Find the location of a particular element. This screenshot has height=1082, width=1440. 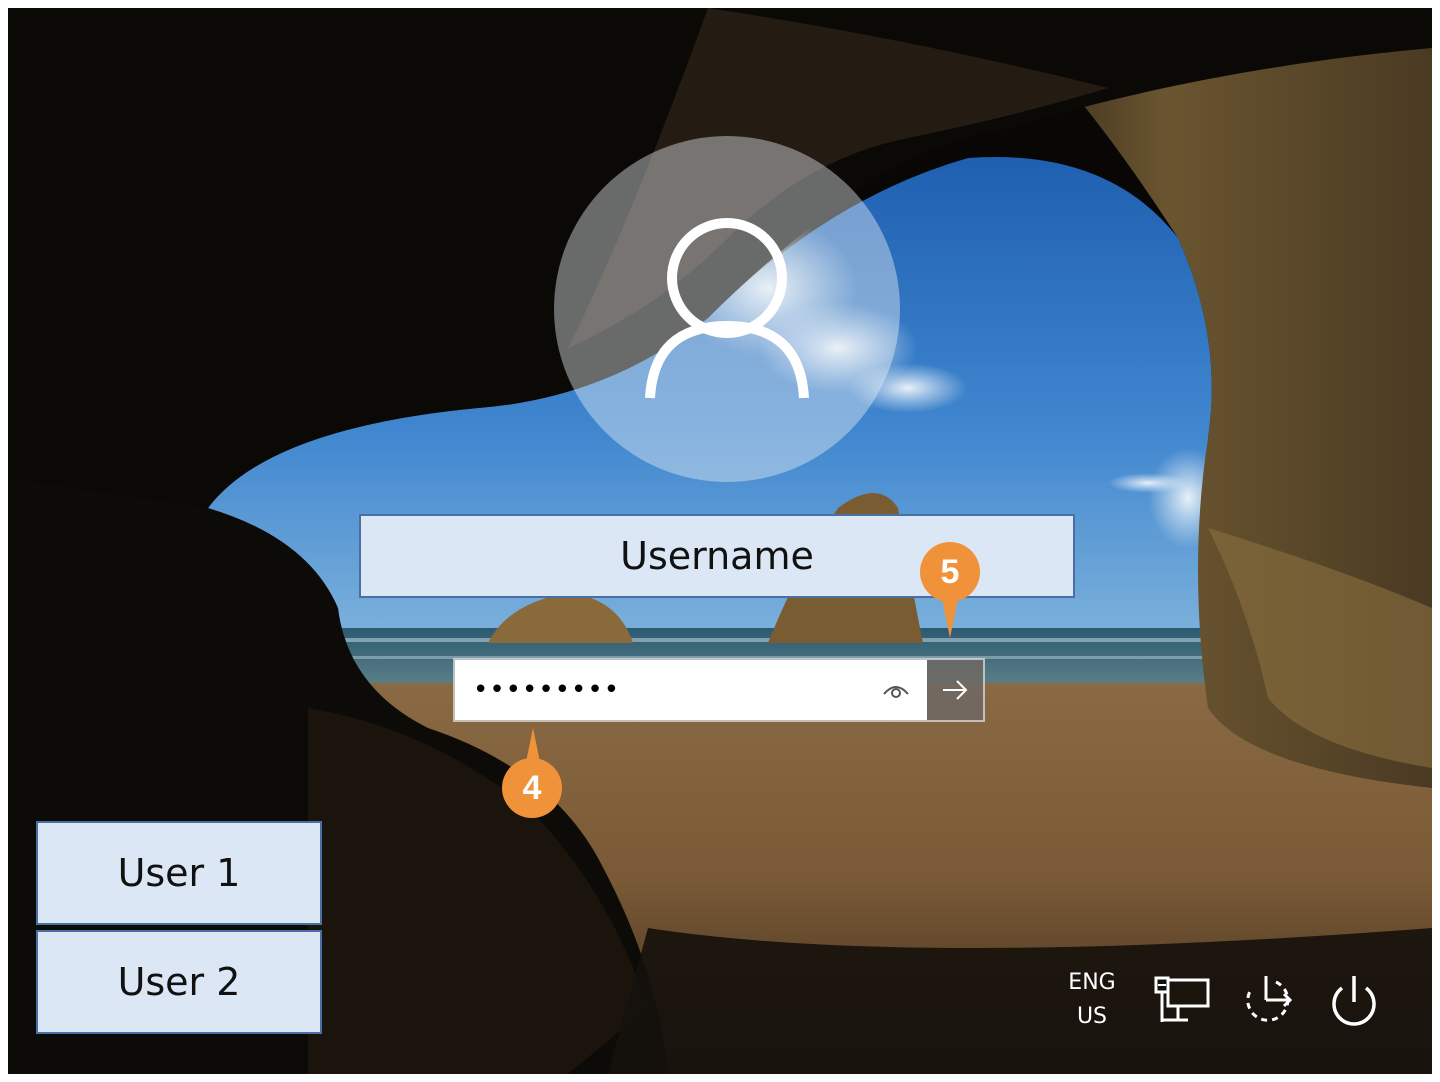

callout-badge-password: 4 is located at coordinates (532, 773).